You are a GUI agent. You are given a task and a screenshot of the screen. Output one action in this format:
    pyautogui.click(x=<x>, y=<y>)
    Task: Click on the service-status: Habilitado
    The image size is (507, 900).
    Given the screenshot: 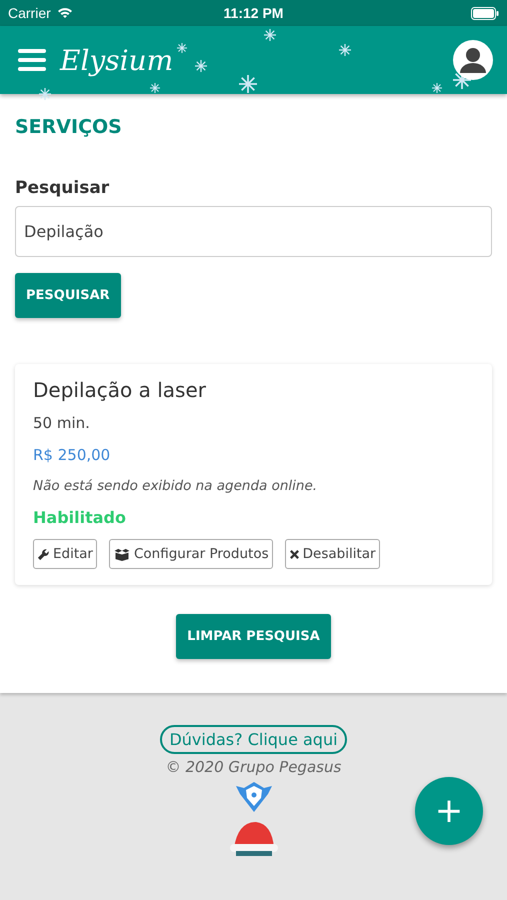 What is the action you would take?
    pyautogui.click(x=80, y=517)
    